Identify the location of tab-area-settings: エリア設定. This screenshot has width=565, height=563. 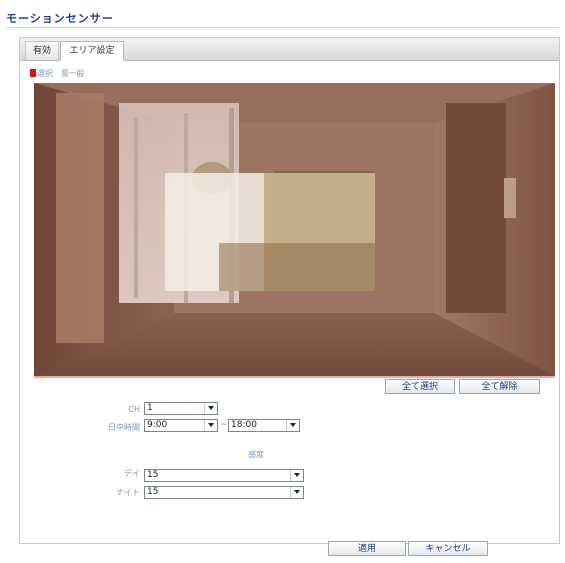
(92, 51).